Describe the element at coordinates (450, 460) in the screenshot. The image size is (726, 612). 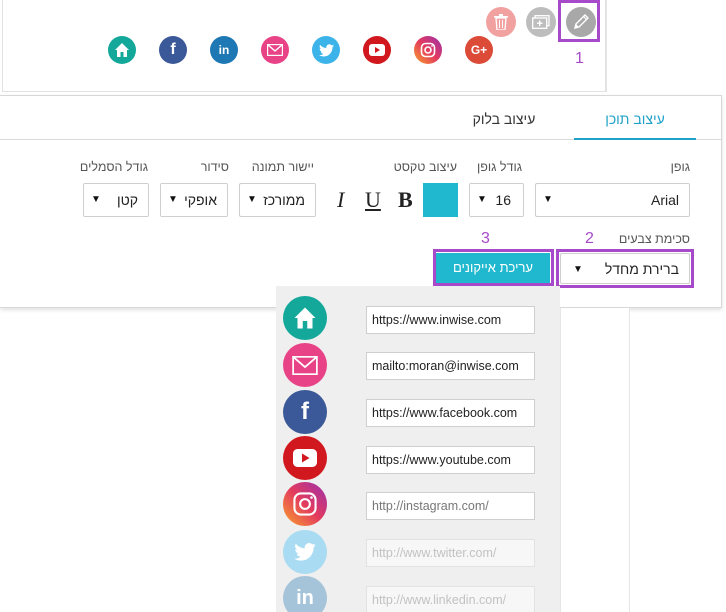
I see `youtube-url-input: https://www.youtube.com` at that location.